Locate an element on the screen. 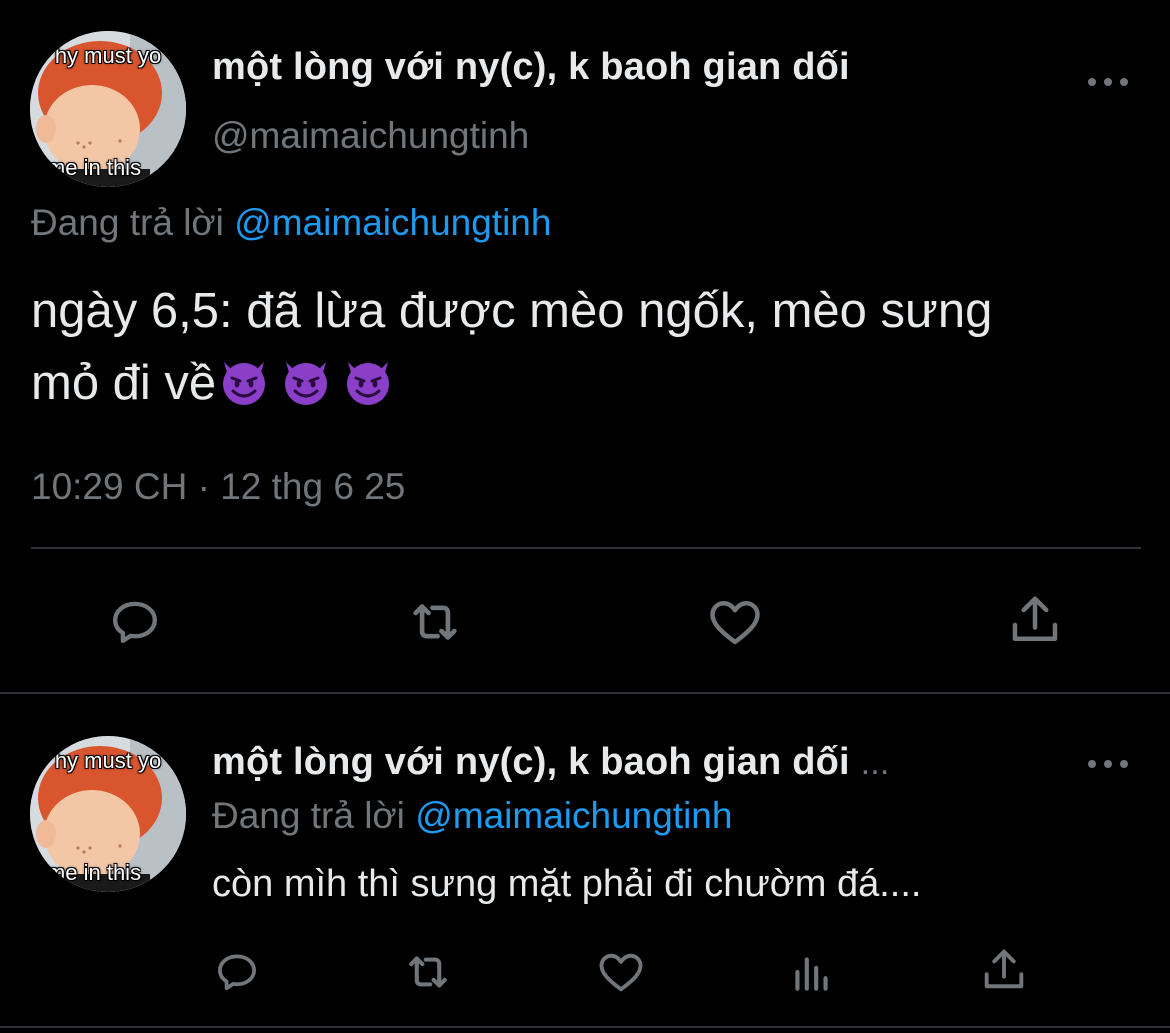 This screenshot has width=1170, height=1033. timestamp: 10:29 CH · 12 thg 6 25 is located at coordinates (218, 487).